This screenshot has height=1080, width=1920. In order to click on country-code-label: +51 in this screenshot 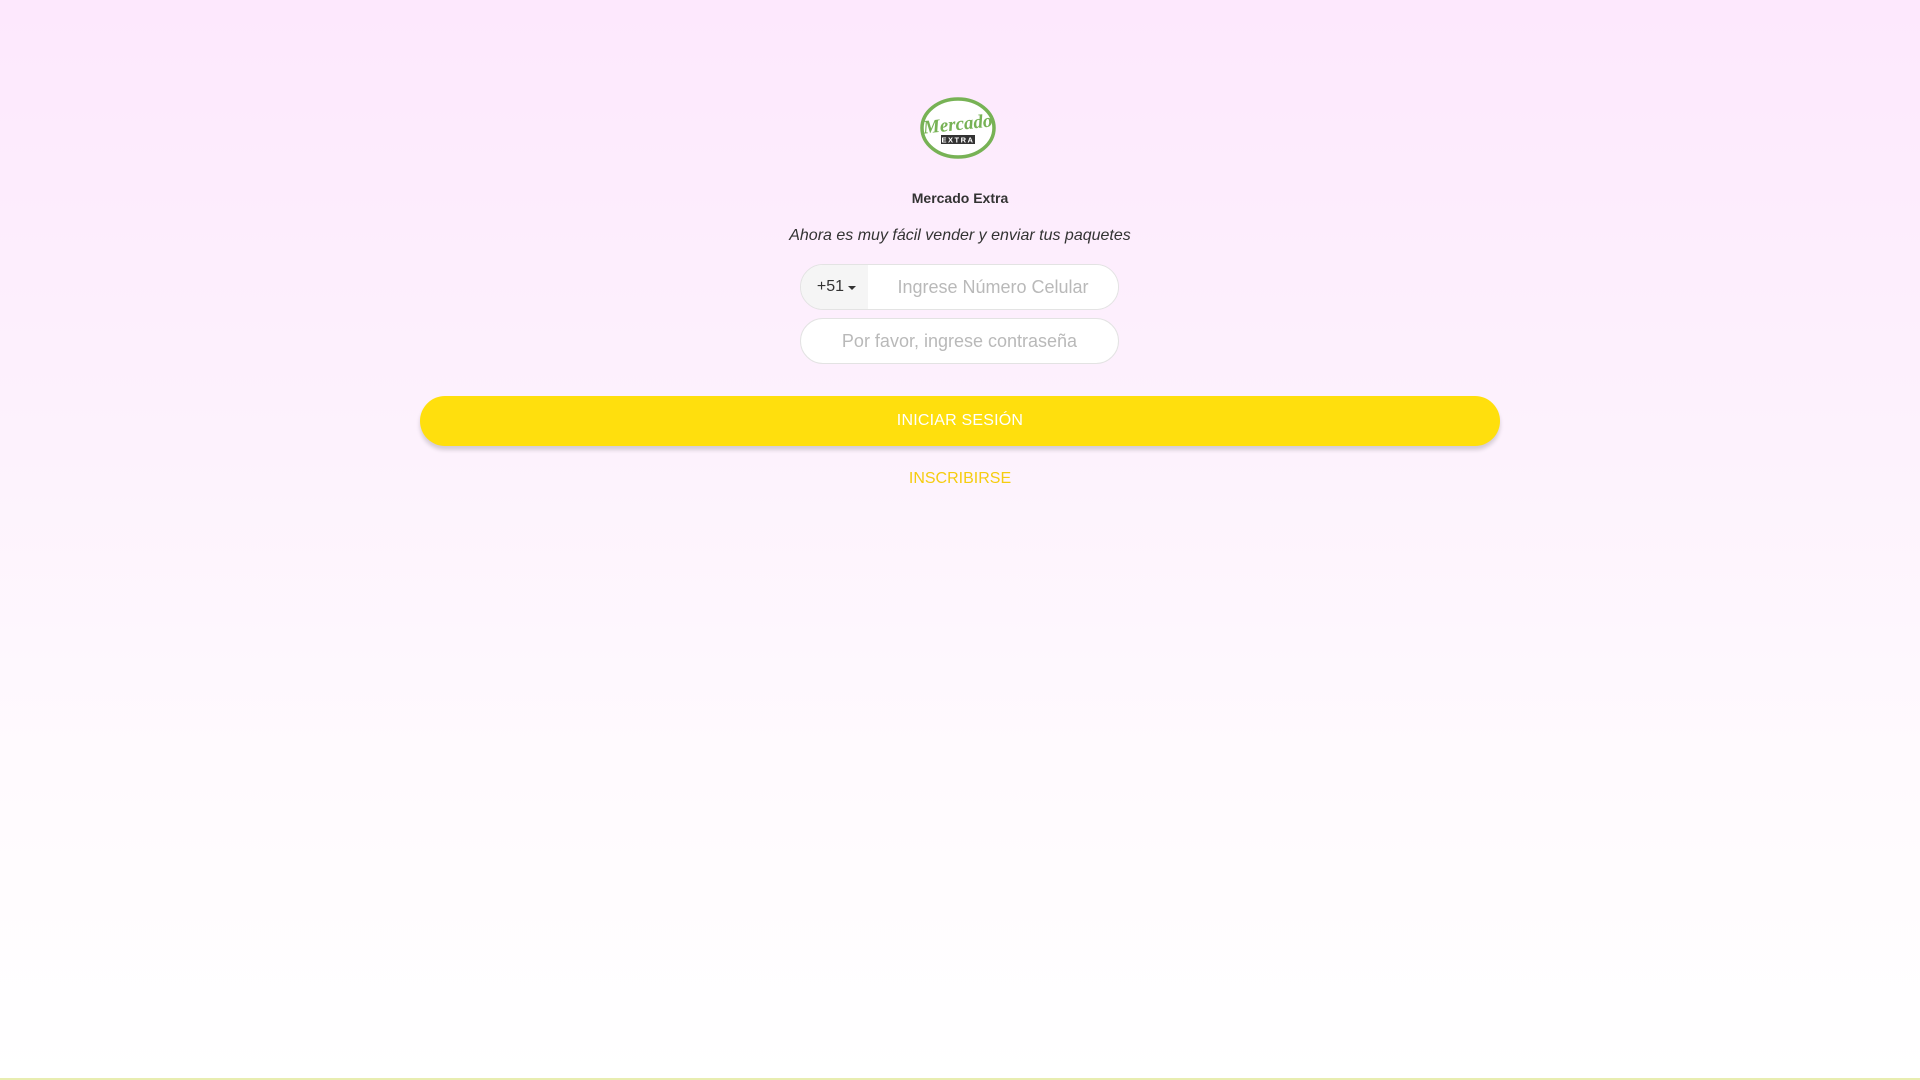, I will do `click(830, 286)`.